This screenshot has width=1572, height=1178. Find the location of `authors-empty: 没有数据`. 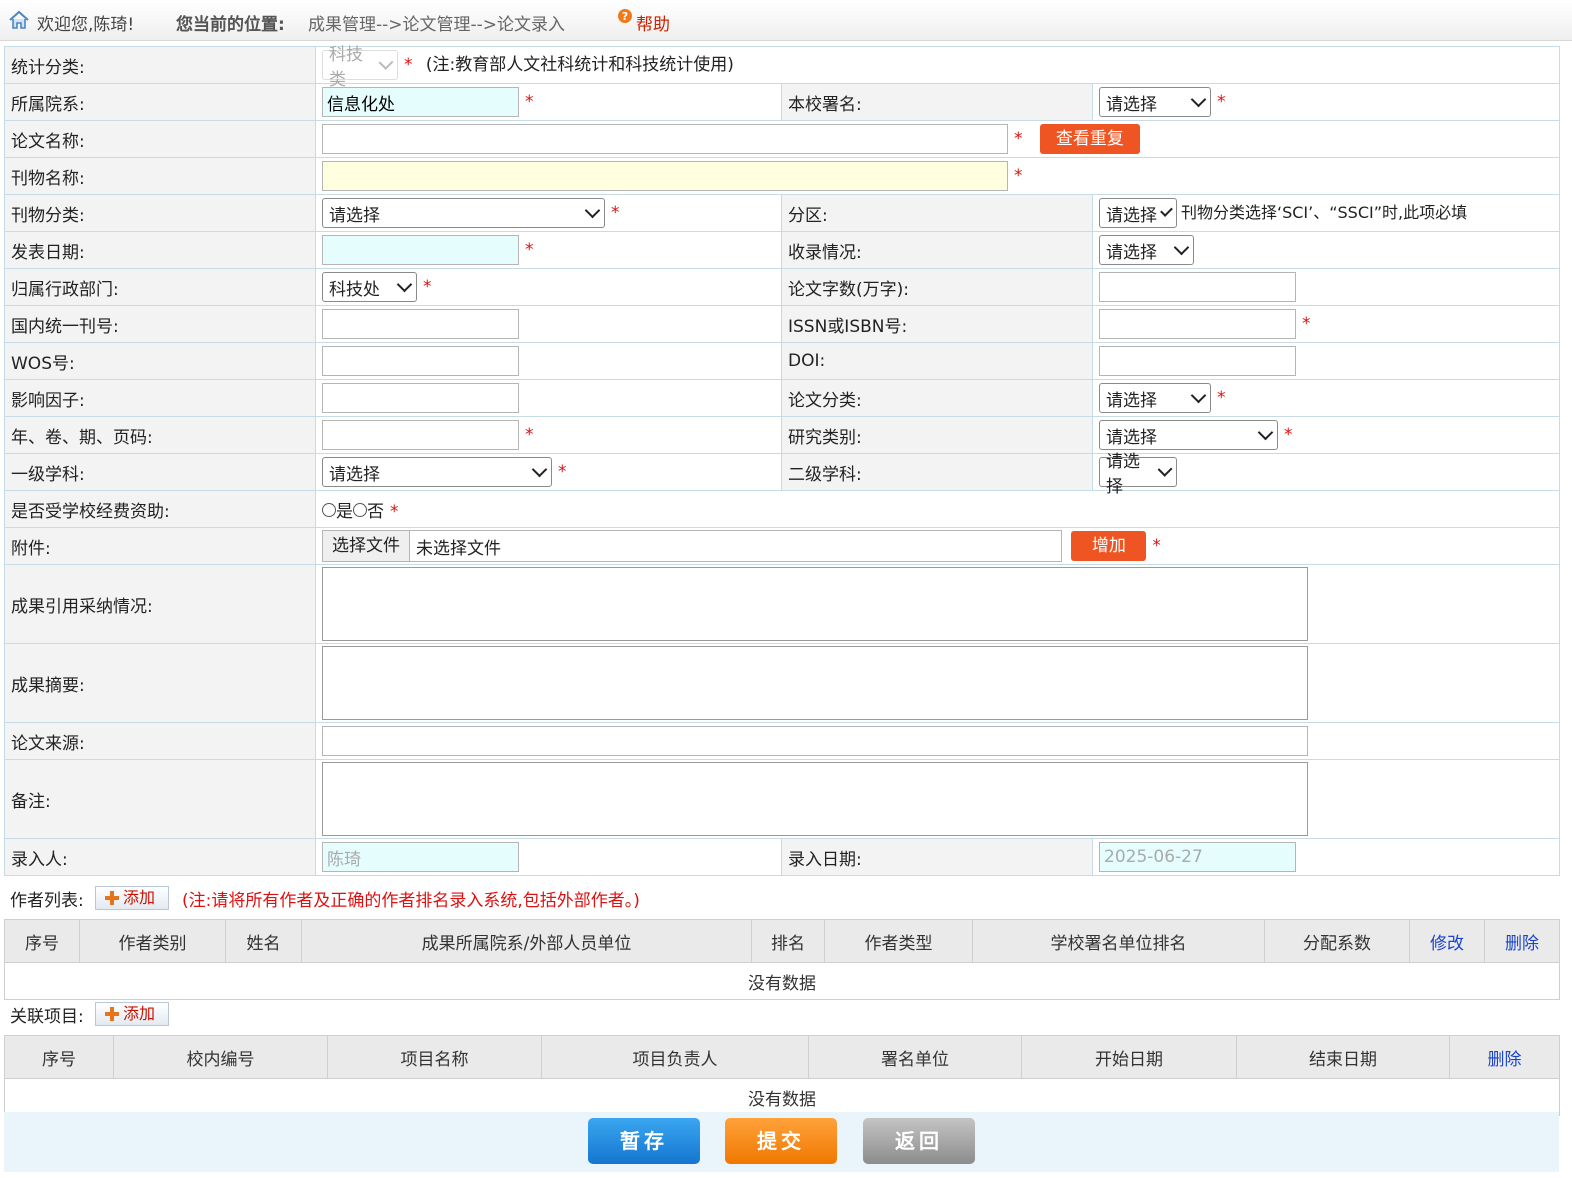

authors-empty: 没有数据 is located at coordinates (782, 981).